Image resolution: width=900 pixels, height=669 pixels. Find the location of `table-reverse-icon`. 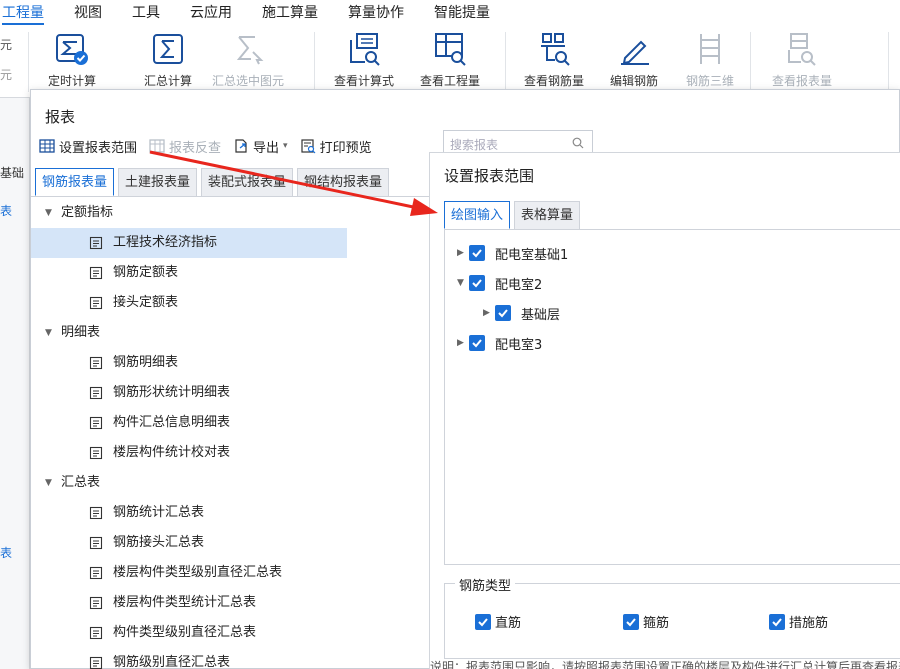

table-reverse-icon is located at coordinates (157, 146).